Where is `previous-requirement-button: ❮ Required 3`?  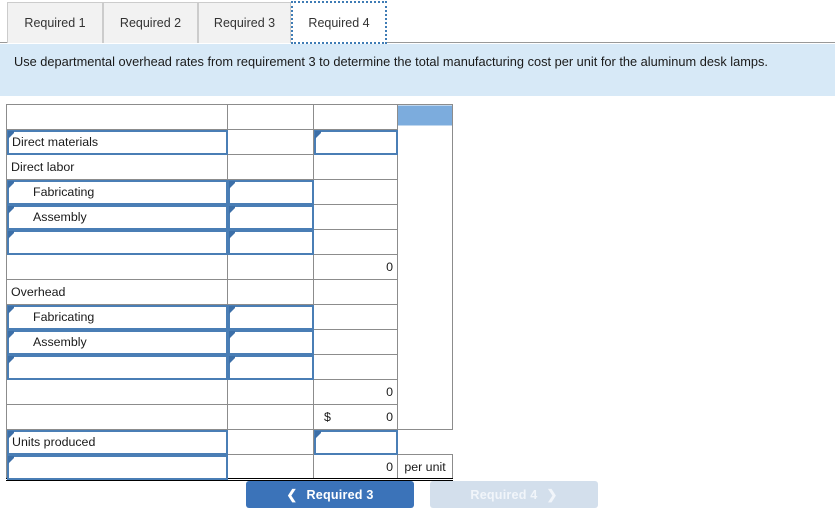 previous-requirement-button: ❮ Required 3 is located at coordinates (330, 494).